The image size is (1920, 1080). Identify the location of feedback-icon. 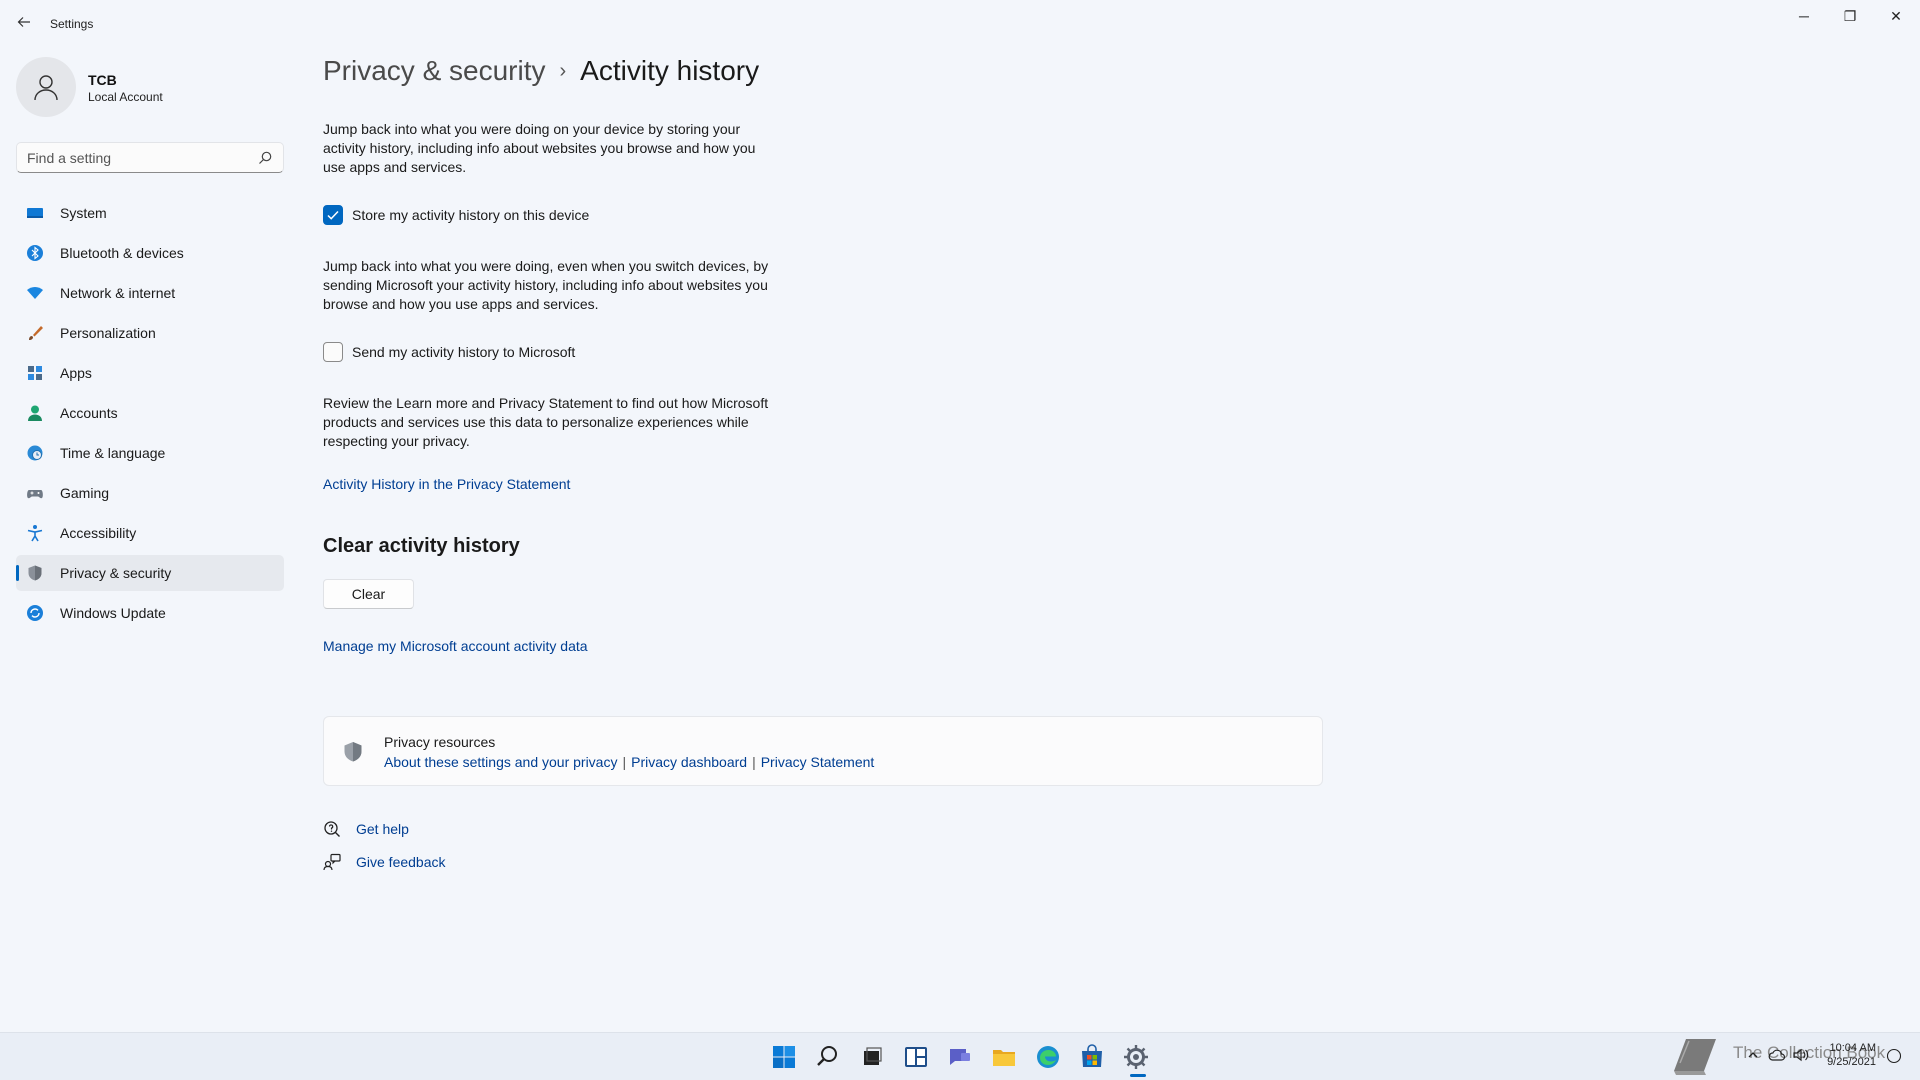
(332, 862).